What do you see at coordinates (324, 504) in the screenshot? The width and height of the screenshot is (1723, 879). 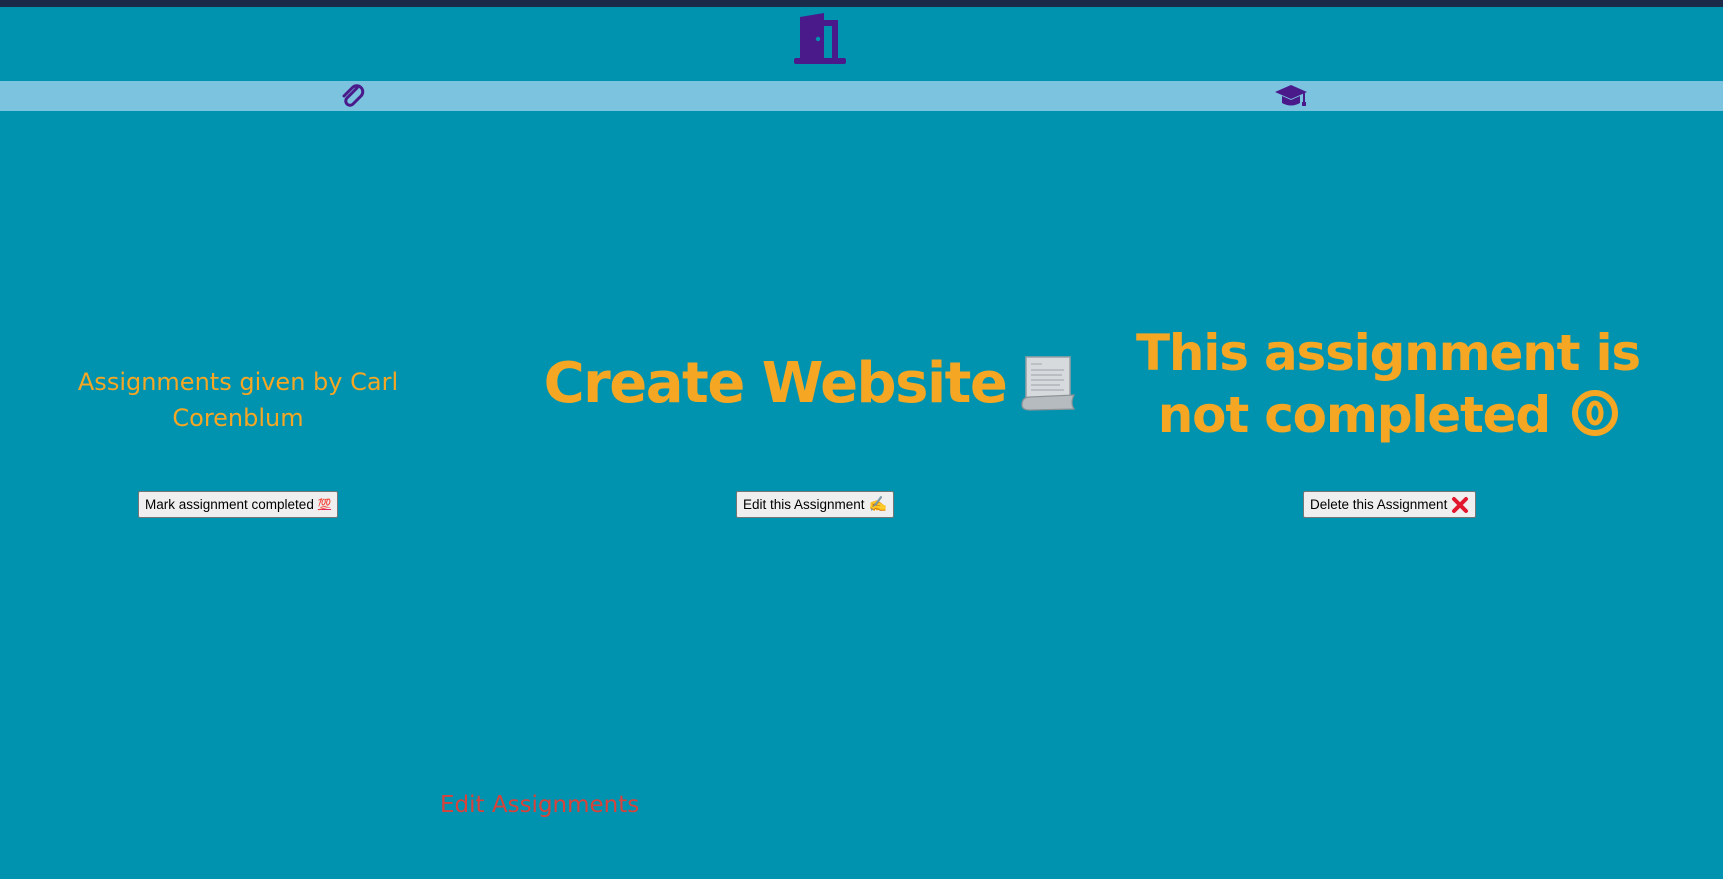 I see `hundred-points-icon: 💯` at bounding box center [324, 504].